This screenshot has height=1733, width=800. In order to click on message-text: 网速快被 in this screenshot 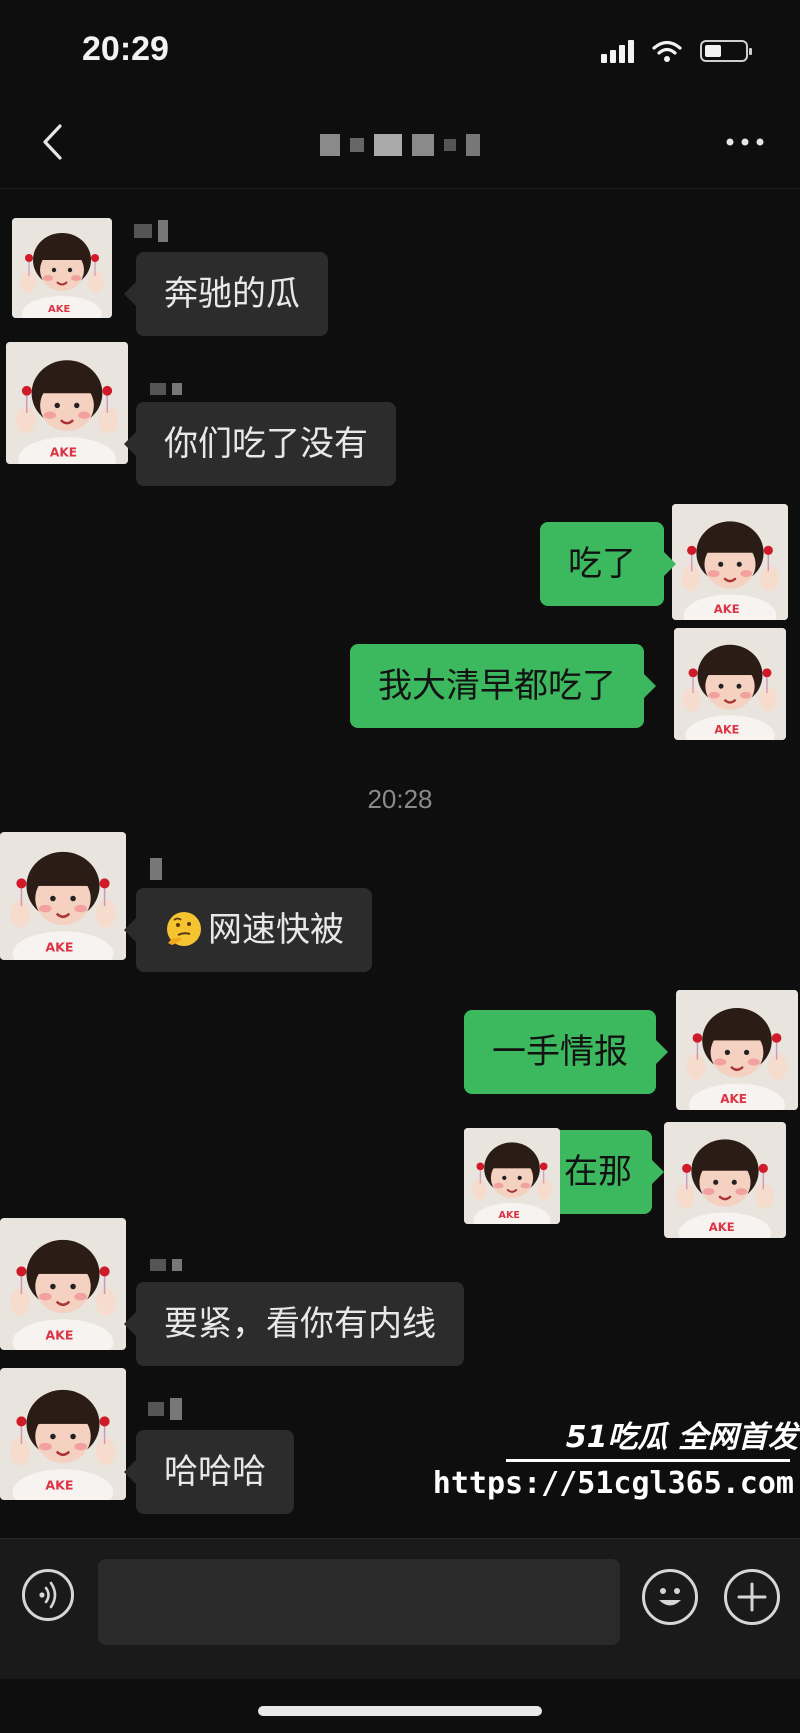, I will do `click(276, 930)`.